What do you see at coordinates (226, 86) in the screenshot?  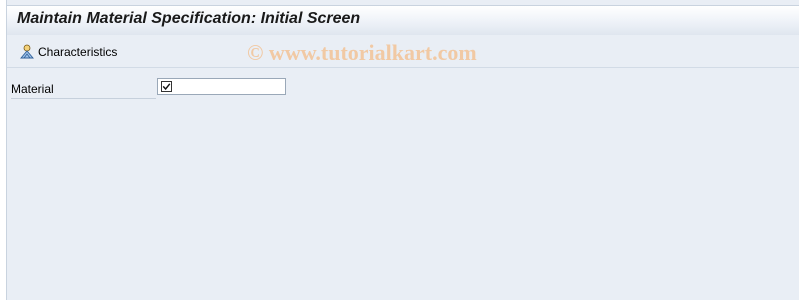 I see `material-input` at bounding box center [226, 86].